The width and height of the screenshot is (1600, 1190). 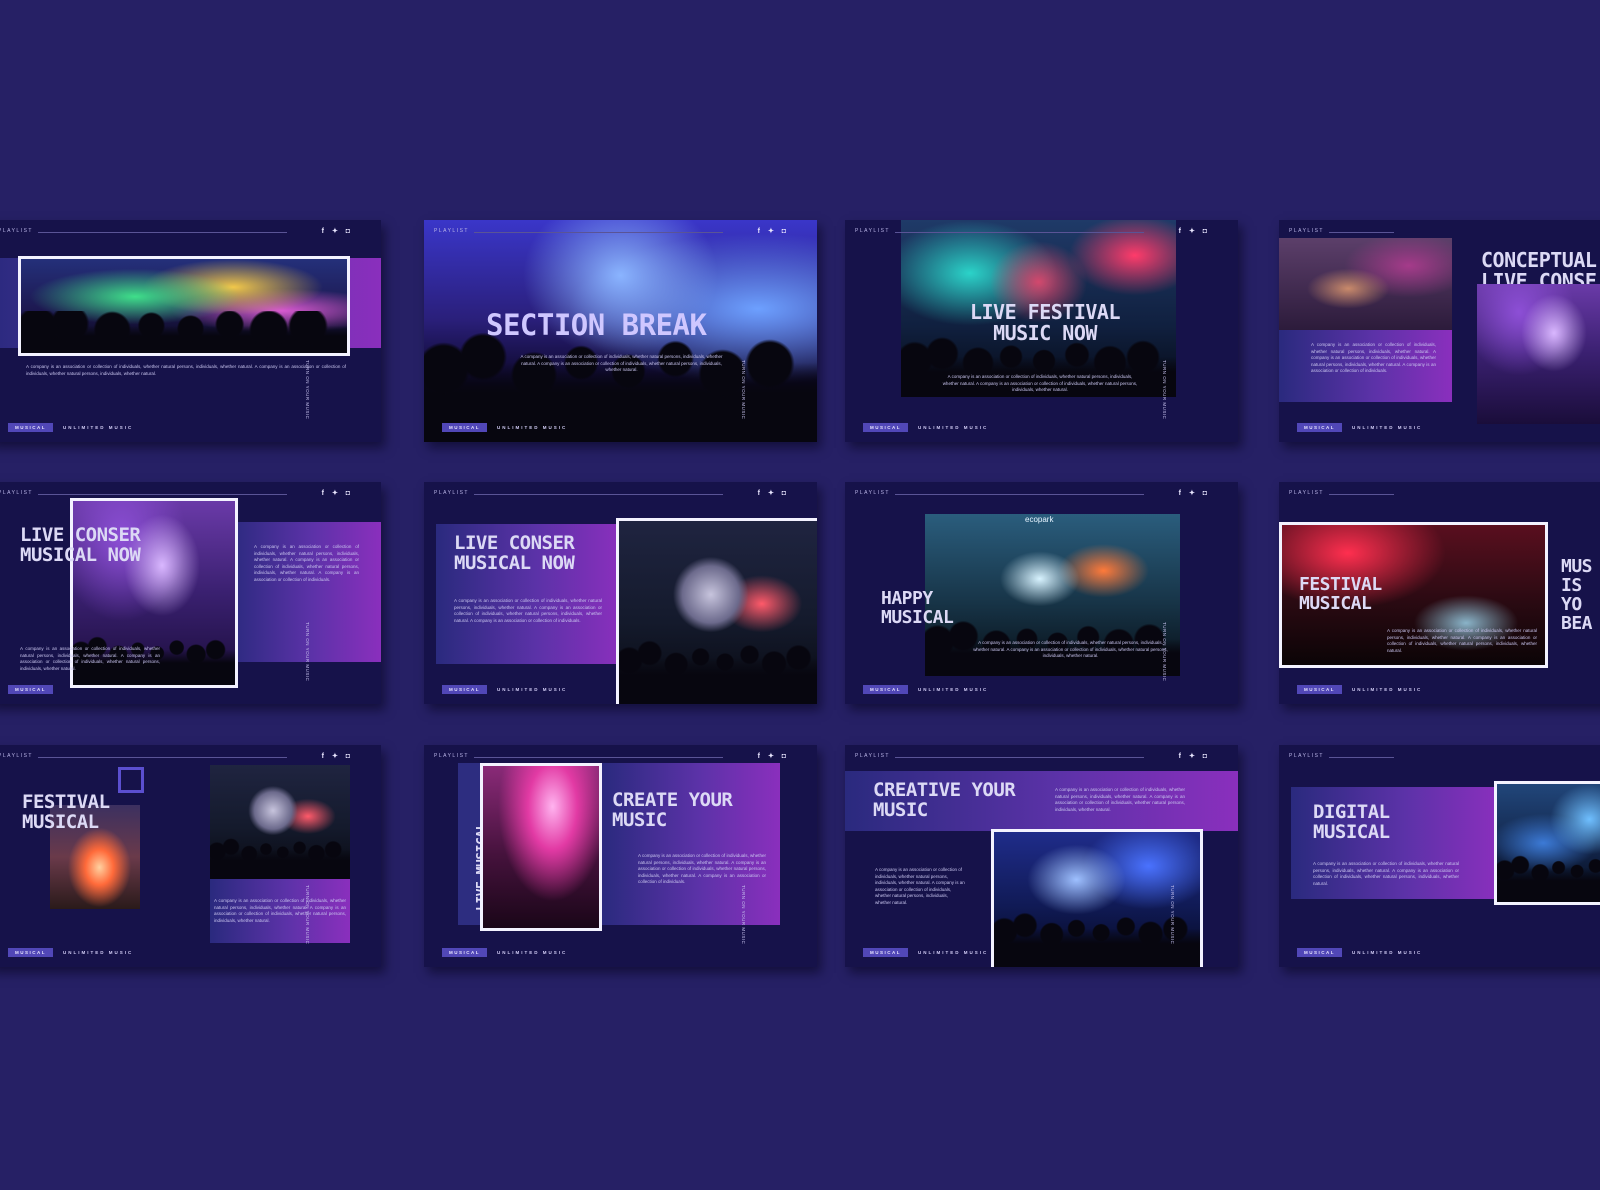 What do you see at coordinates (1340, 594) in the screenshot?
I see `festival-musical-title: FESTIVAL MUSICAL` at bounding box center [1340, 594].